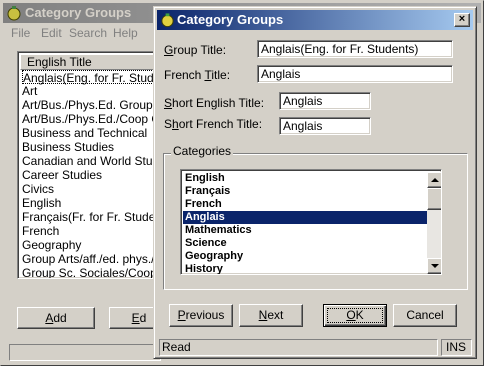 The width and height of the screenshot is (484, 366). I want to click on next-button: Next, so click(271, 315).